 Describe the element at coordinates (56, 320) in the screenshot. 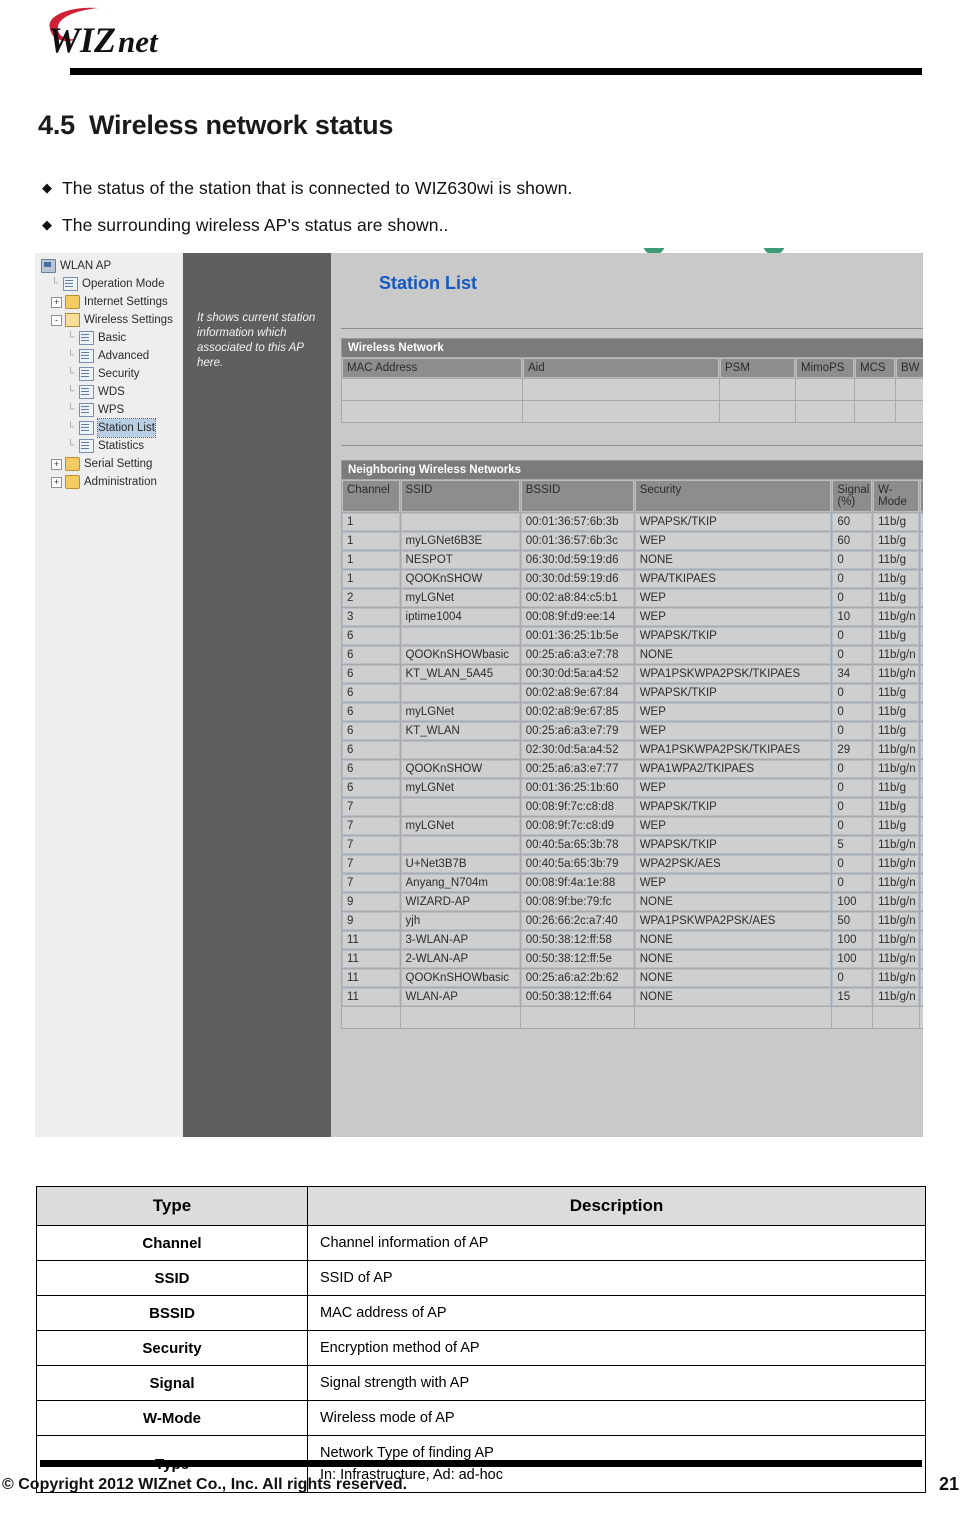

I see `collapse-icon: -` at that location.